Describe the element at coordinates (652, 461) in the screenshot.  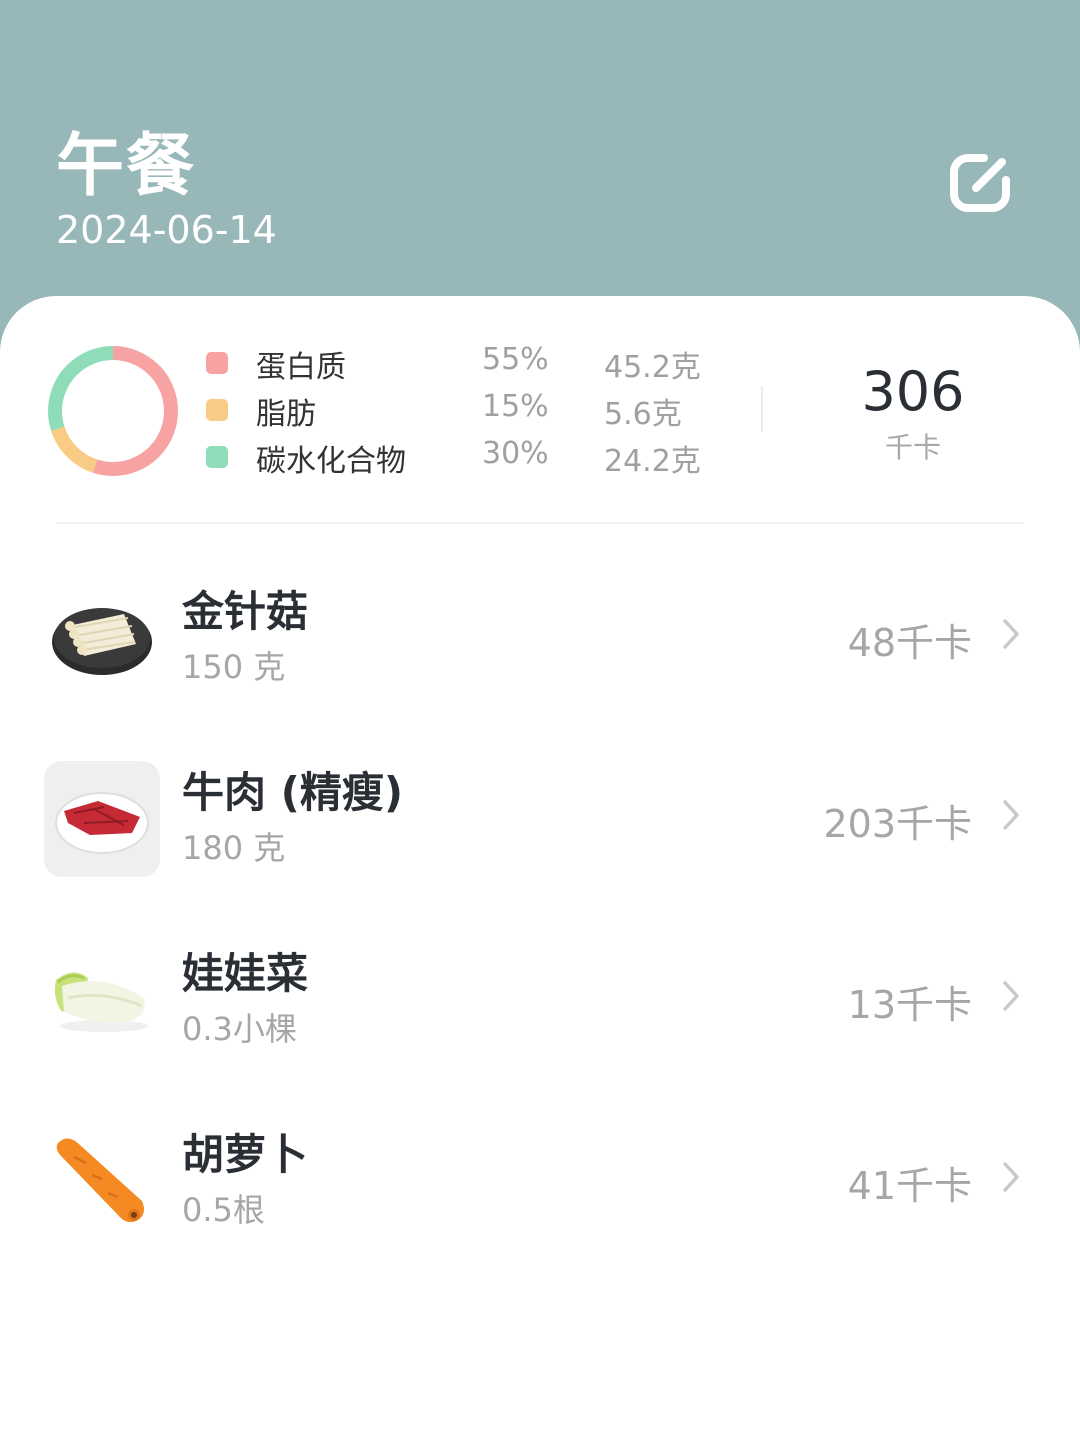
I see `macro-amount: 24.2克` at that location.